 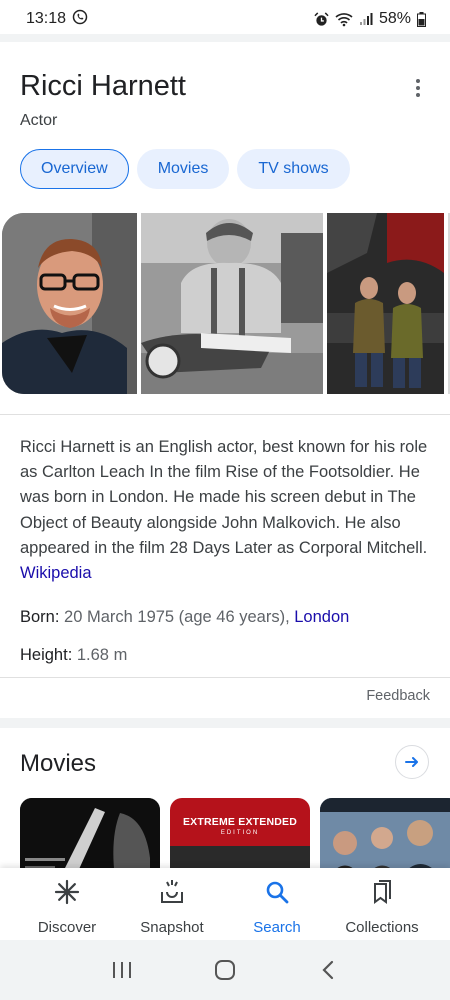 What do you see at coordinates (293, 169) in the screenshot?
I see `tab-tv-shows: TV shows` at bounding box center [293, 169].